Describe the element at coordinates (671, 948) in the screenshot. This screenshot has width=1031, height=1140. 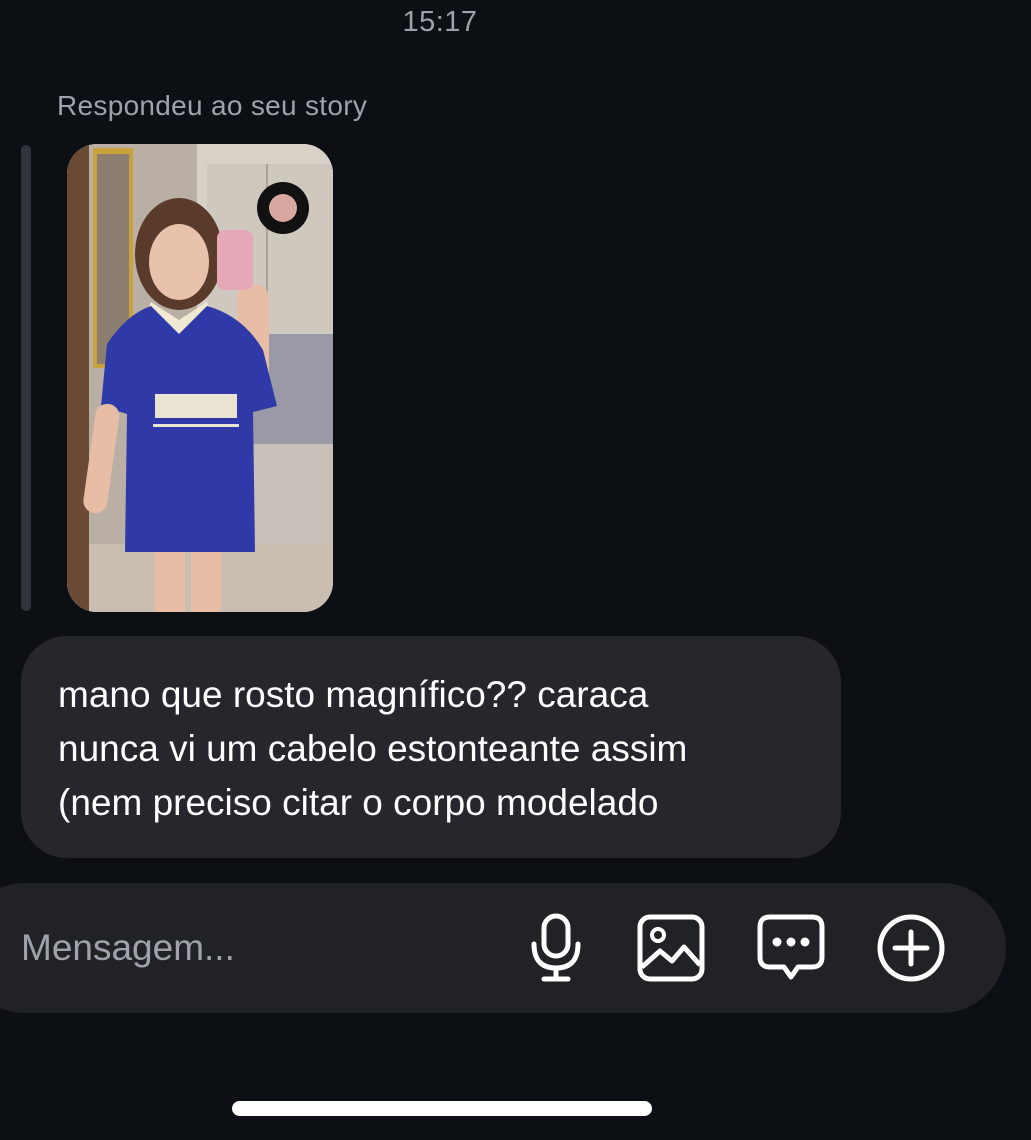
I see `gallery-icon` at that location.